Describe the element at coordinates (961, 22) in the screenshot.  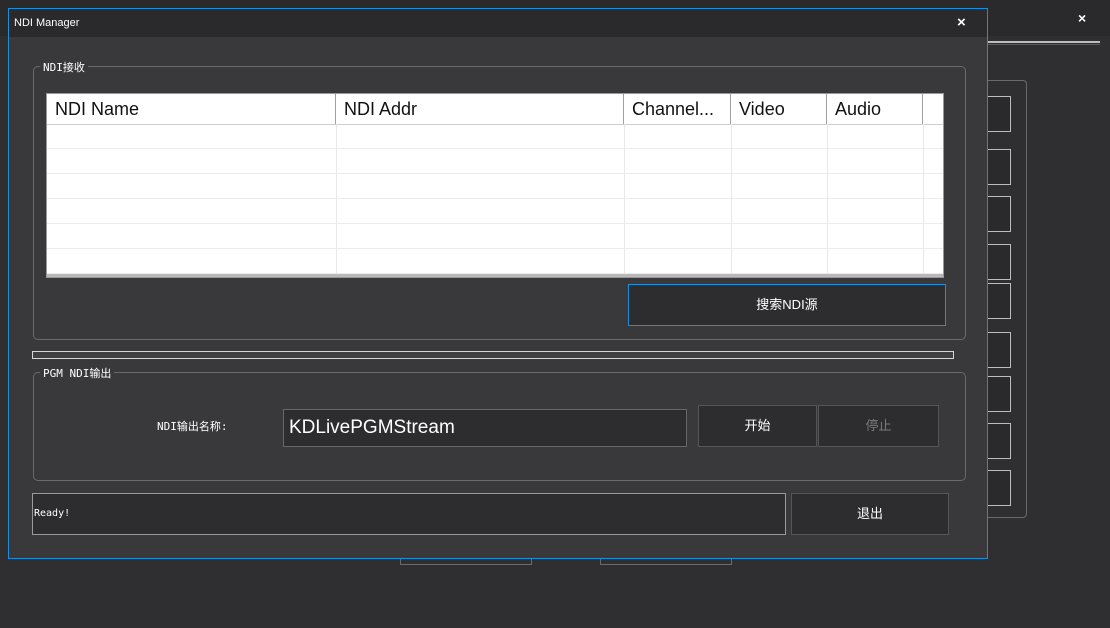
I see `close-icon: ×` at that location.